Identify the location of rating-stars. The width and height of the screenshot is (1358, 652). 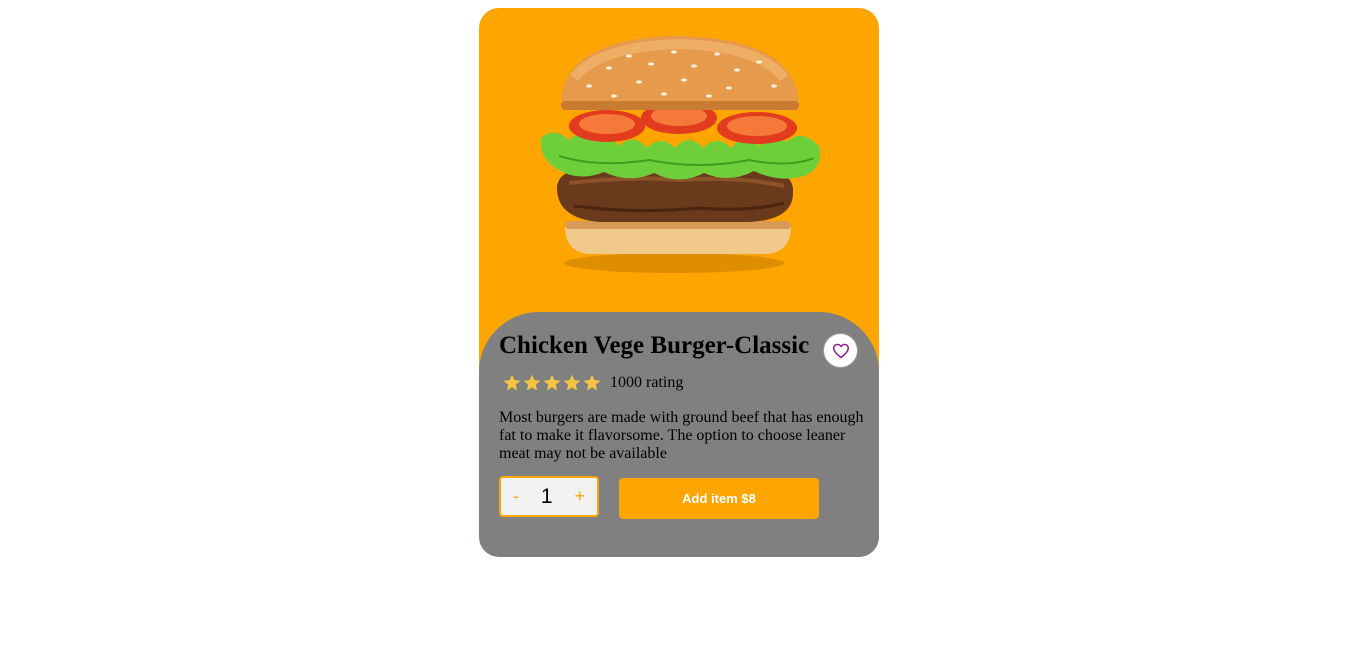
(552, 383).